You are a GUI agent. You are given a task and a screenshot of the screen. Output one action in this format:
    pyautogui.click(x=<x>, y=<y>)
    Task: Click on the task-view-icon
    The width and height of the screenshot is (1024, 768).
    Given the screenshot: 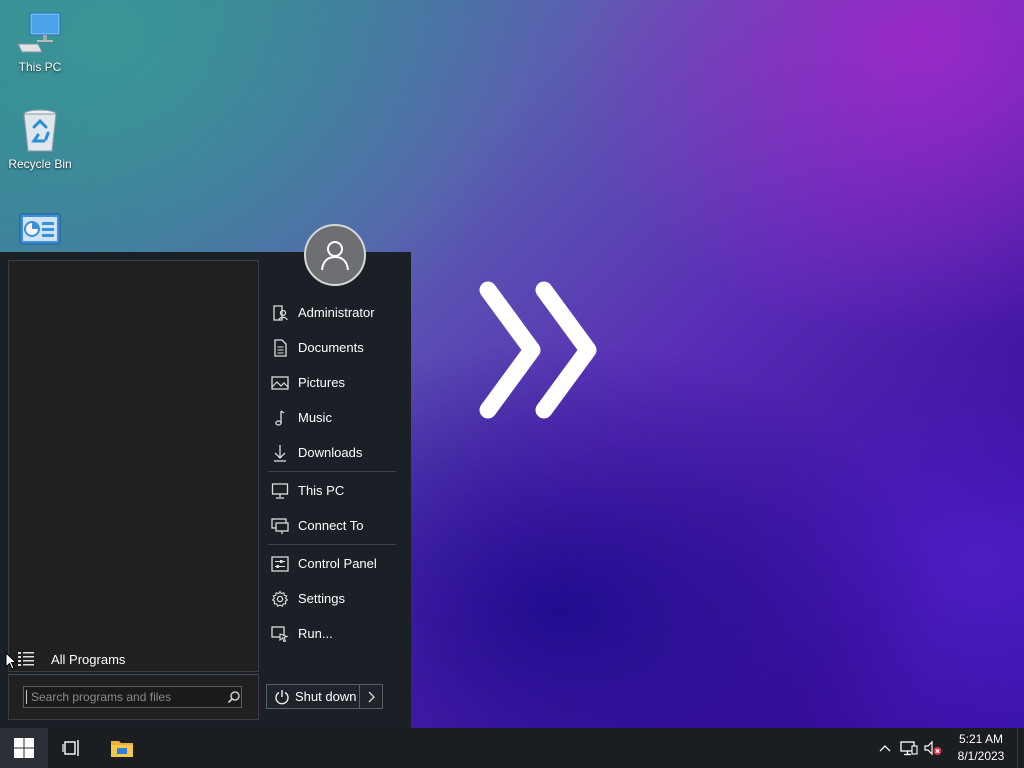 What is the action you would take?
    pyautogui.click(x=70, y=748)
    